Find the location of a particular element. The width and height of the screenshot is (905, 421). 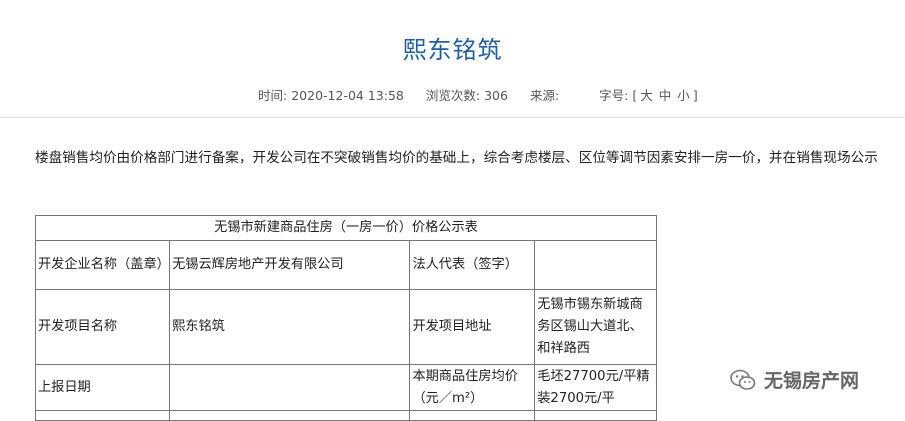

font-size-open-bracket: [ is located at coordinates (635, 95).